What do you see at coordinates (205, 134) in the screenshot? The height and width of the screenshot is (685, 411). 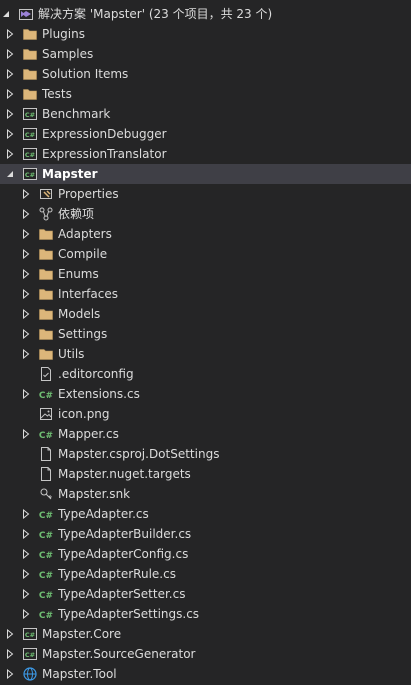 I see `tree-item: C# ExpressionDebugger` at bounding box center [205, 134].